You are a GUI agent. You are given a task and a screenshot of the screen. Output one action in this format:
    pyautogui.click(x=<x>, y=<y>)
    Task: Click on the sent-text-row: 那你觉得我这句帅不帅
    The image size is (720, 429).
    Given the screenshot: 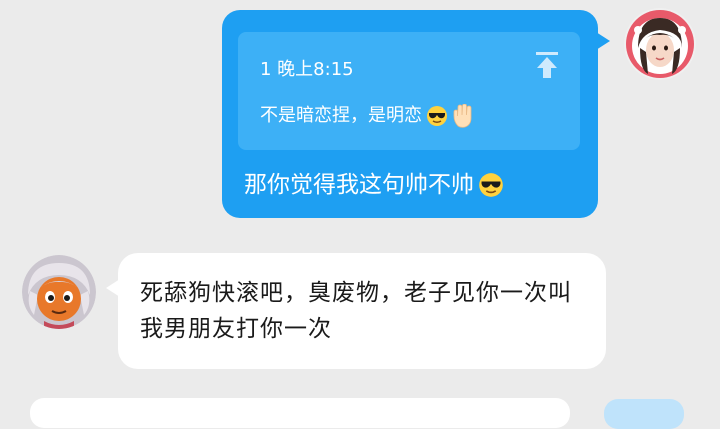 What is the action you would take?
    pyautogui.click(x=374, y=185)
    